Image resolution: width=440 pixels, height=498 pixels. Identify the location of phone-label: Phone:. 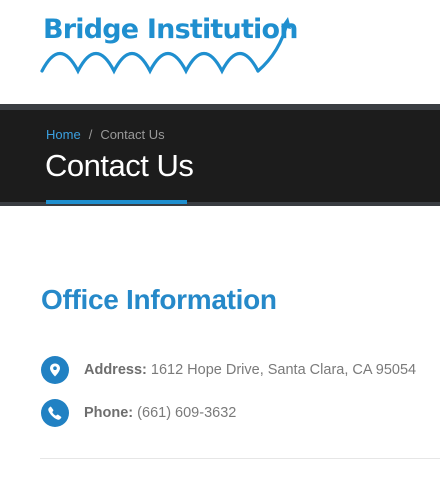
(109, 413).